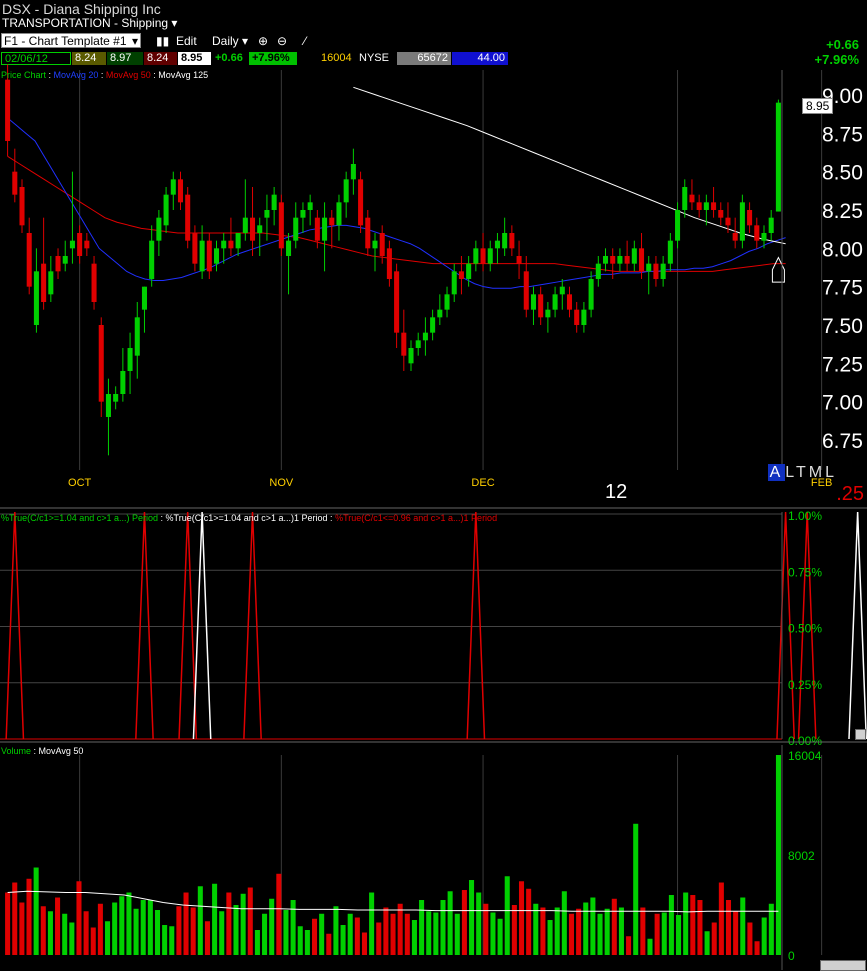 Image resolution: width=867 pixels, height=971 pixels. I want to click on legend-ma50: MovAvg 50, so click(128, 75).